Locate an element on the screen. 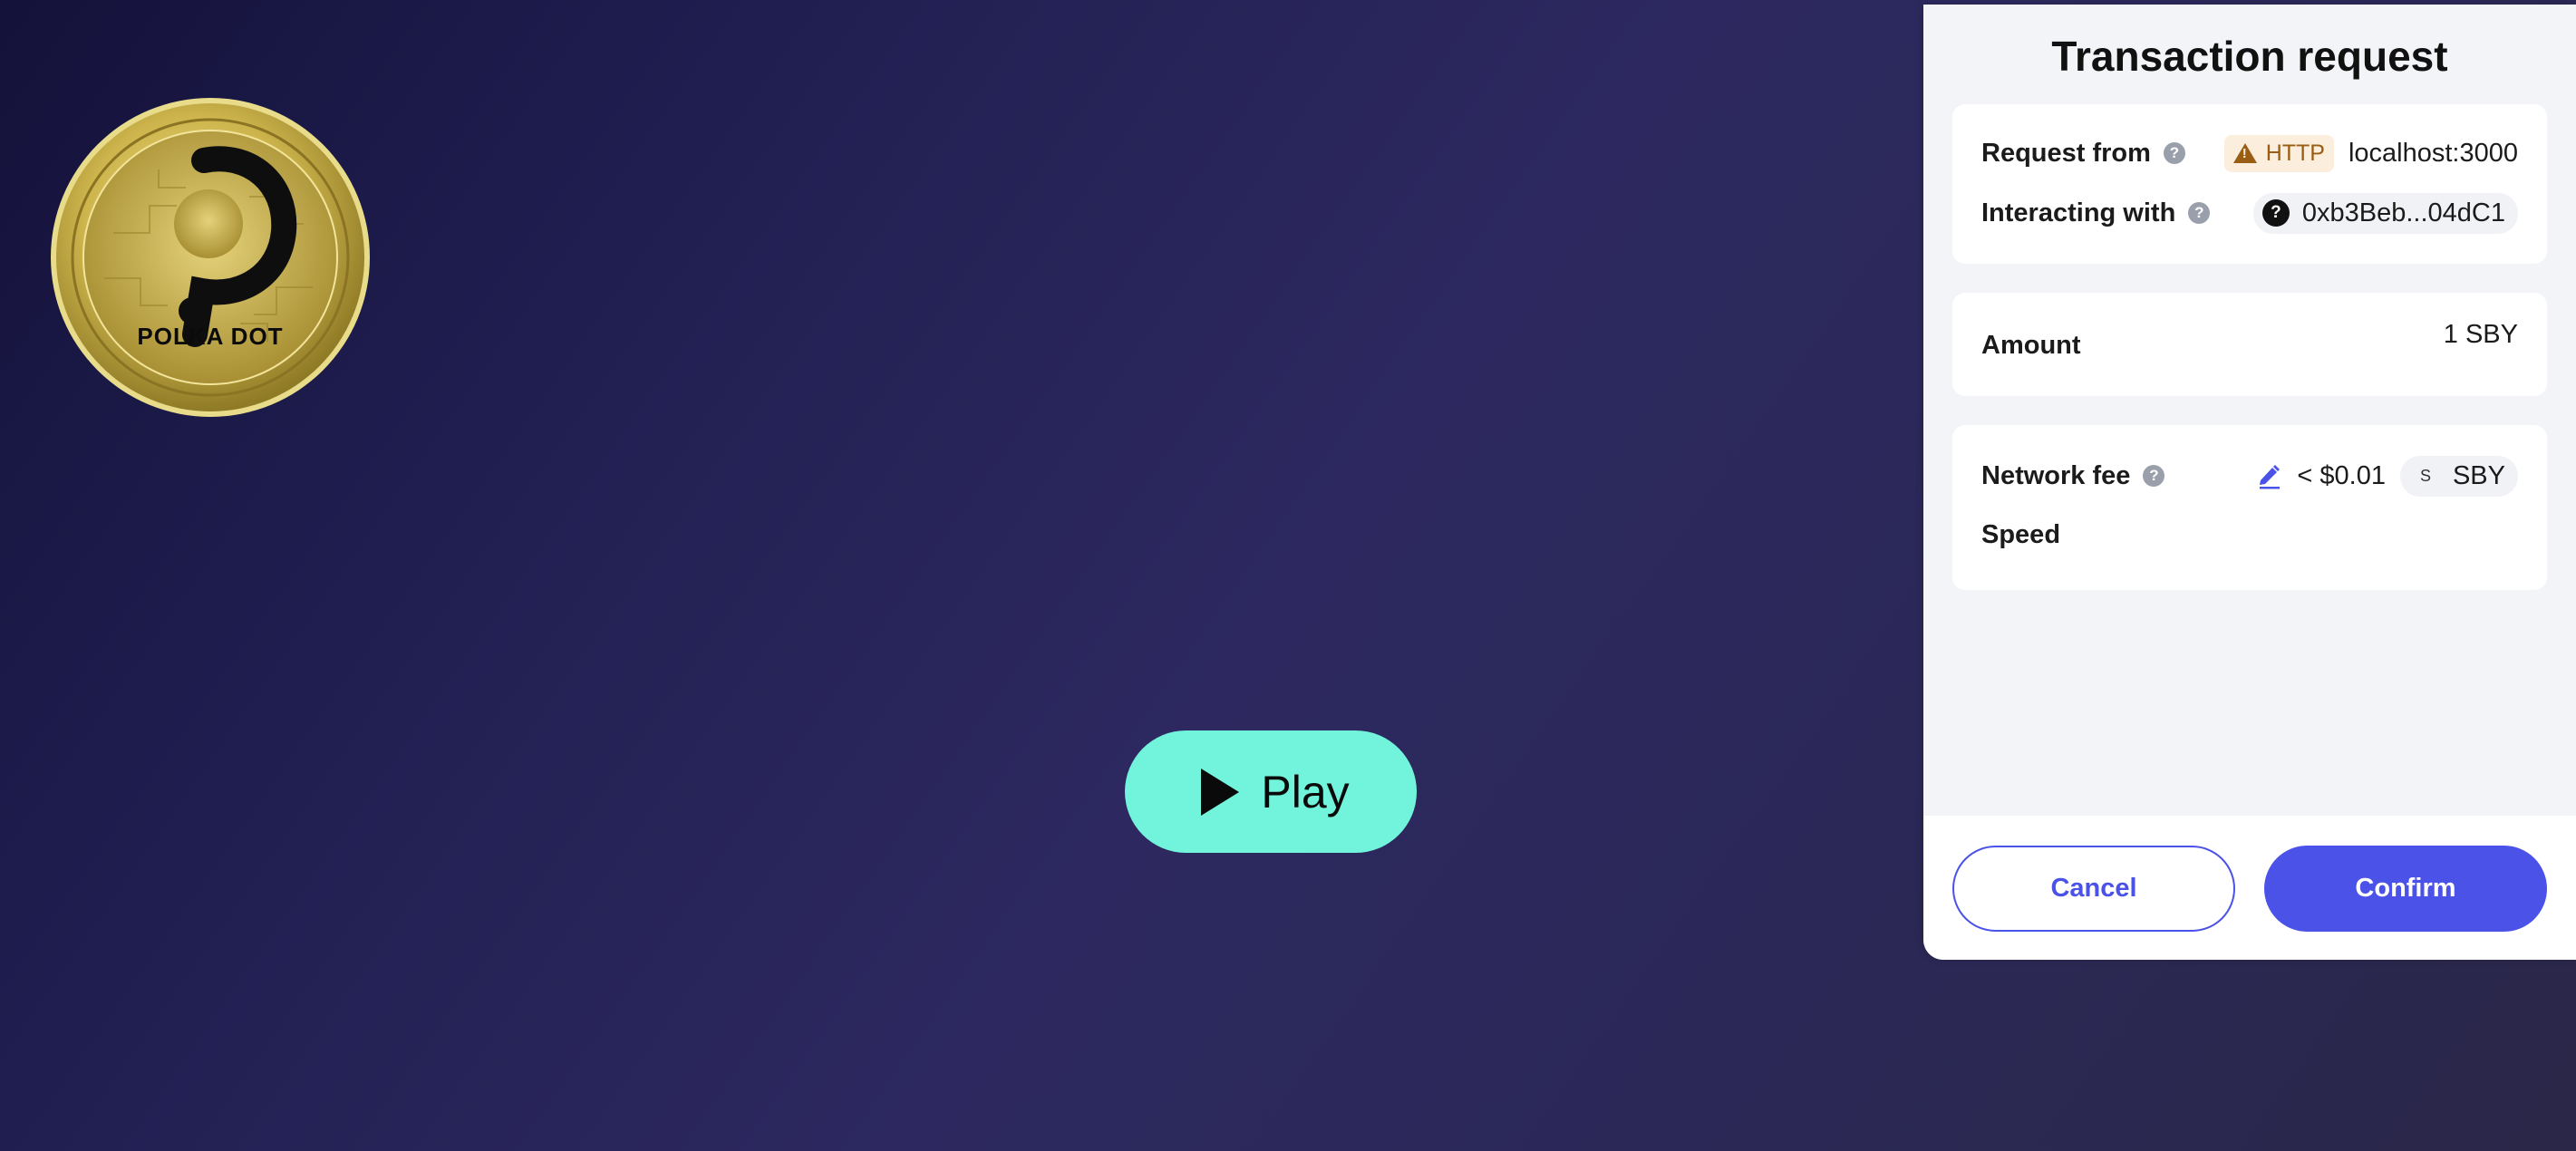 The height and width of the screenshot is (1151, 2576). play-label: Play is located at coordinates (1305, 791).